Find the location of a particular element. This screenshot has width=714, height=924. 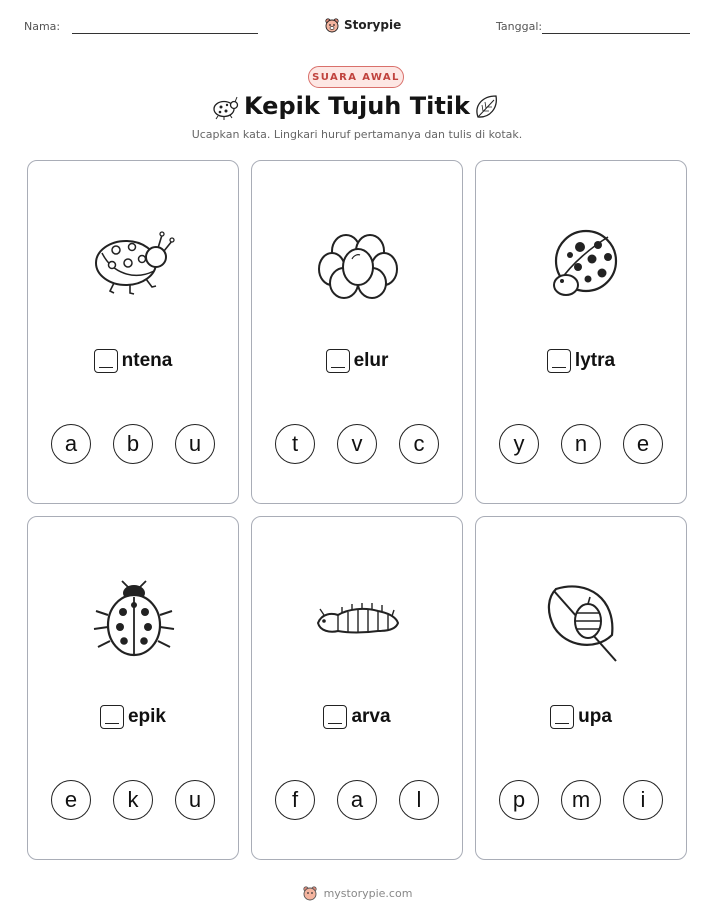

letter-options: e k u is located at coordinates (133, 800).